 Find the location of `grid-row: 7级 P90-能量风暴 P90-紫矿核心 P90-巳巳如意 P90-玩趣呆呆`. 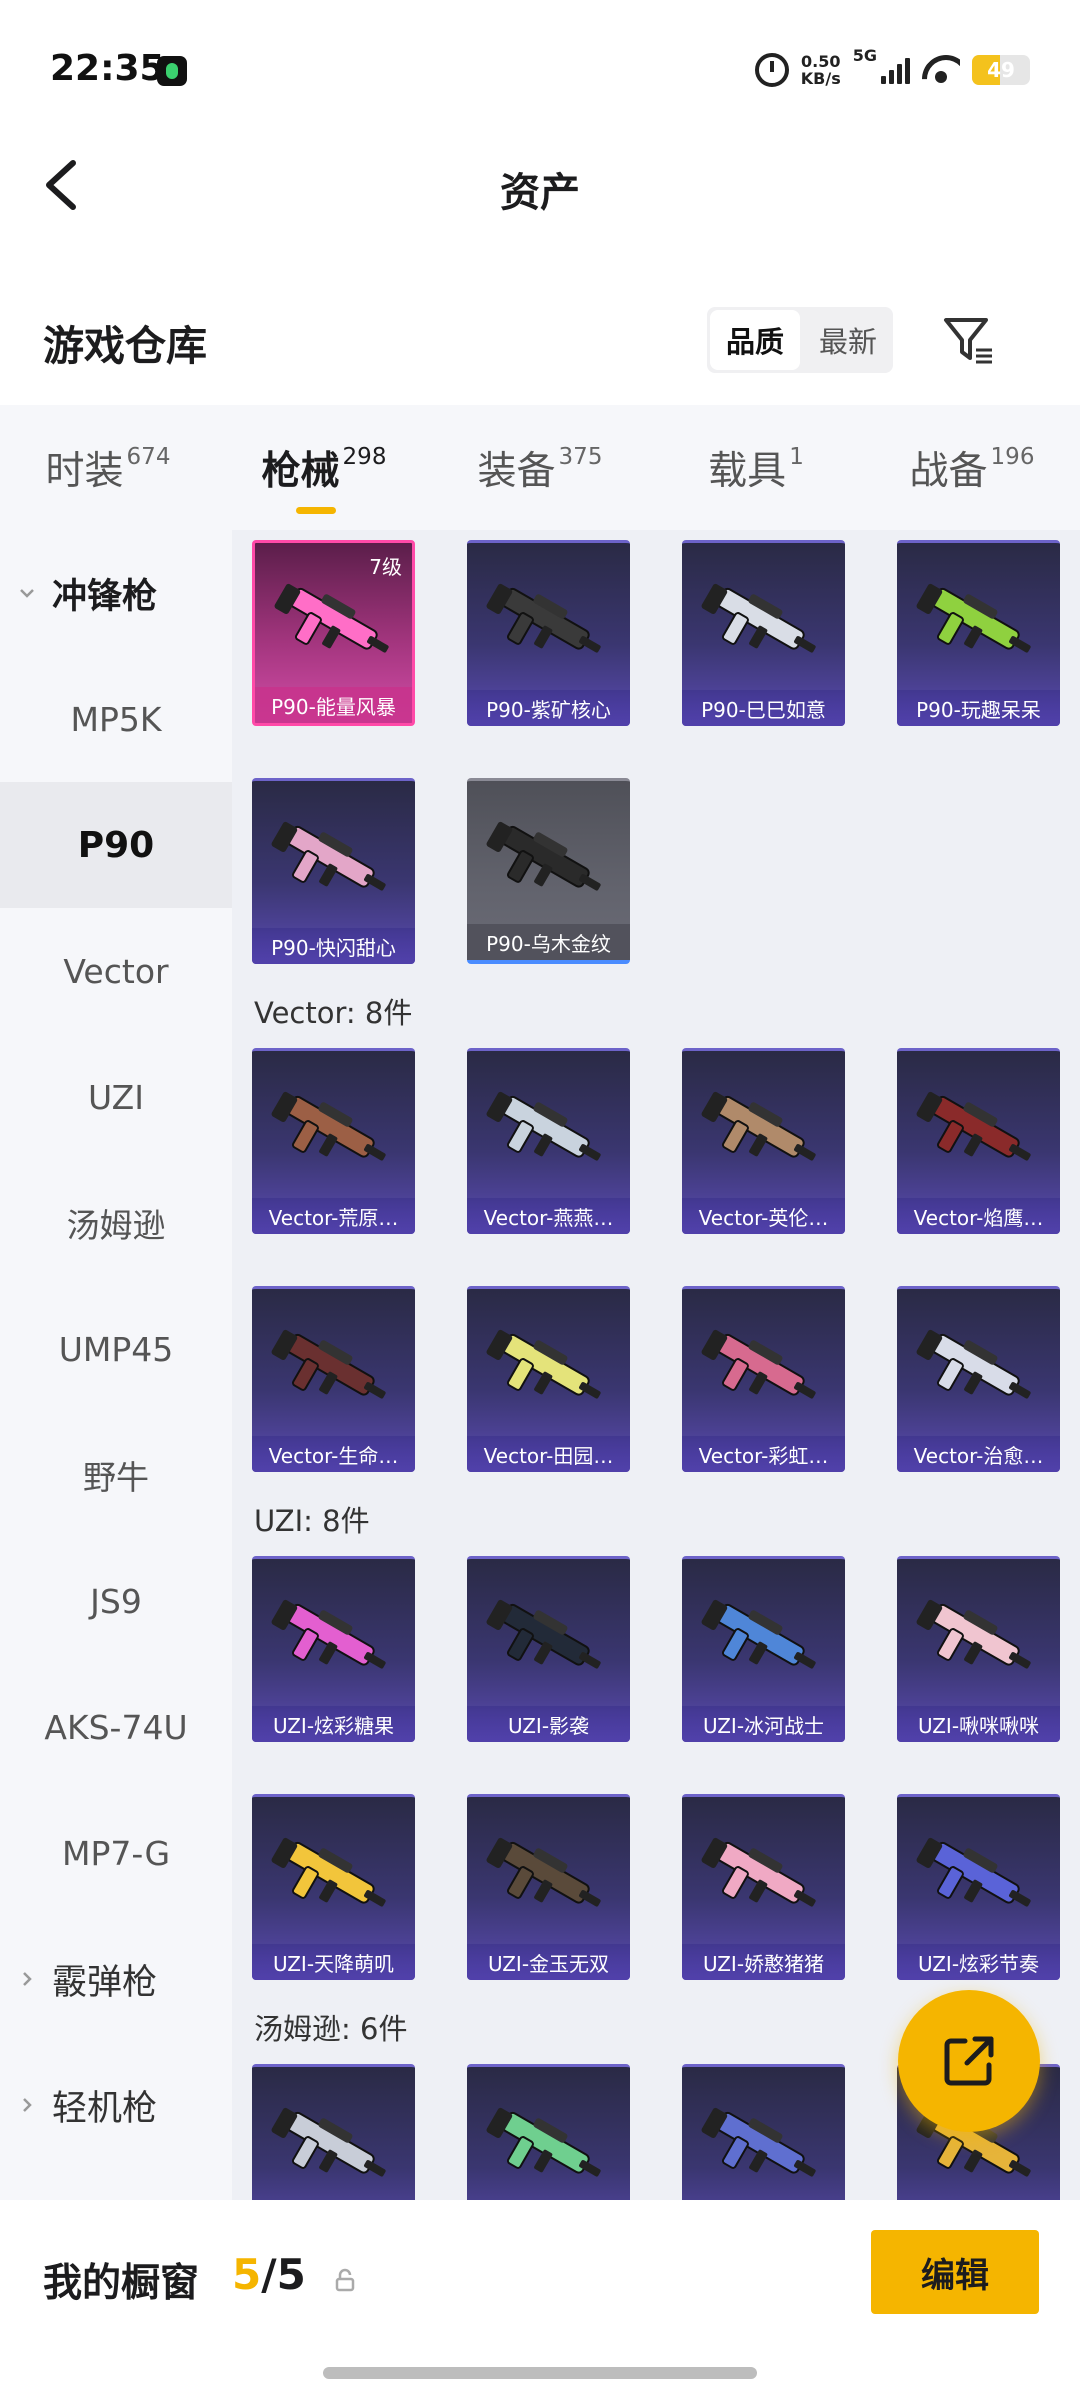

grid-row: 7级 P90-能量风暴 P90-紫矿核心 P90-巳巳如意 P90-玩趣呆呆 is located at coordinates (662, 633).